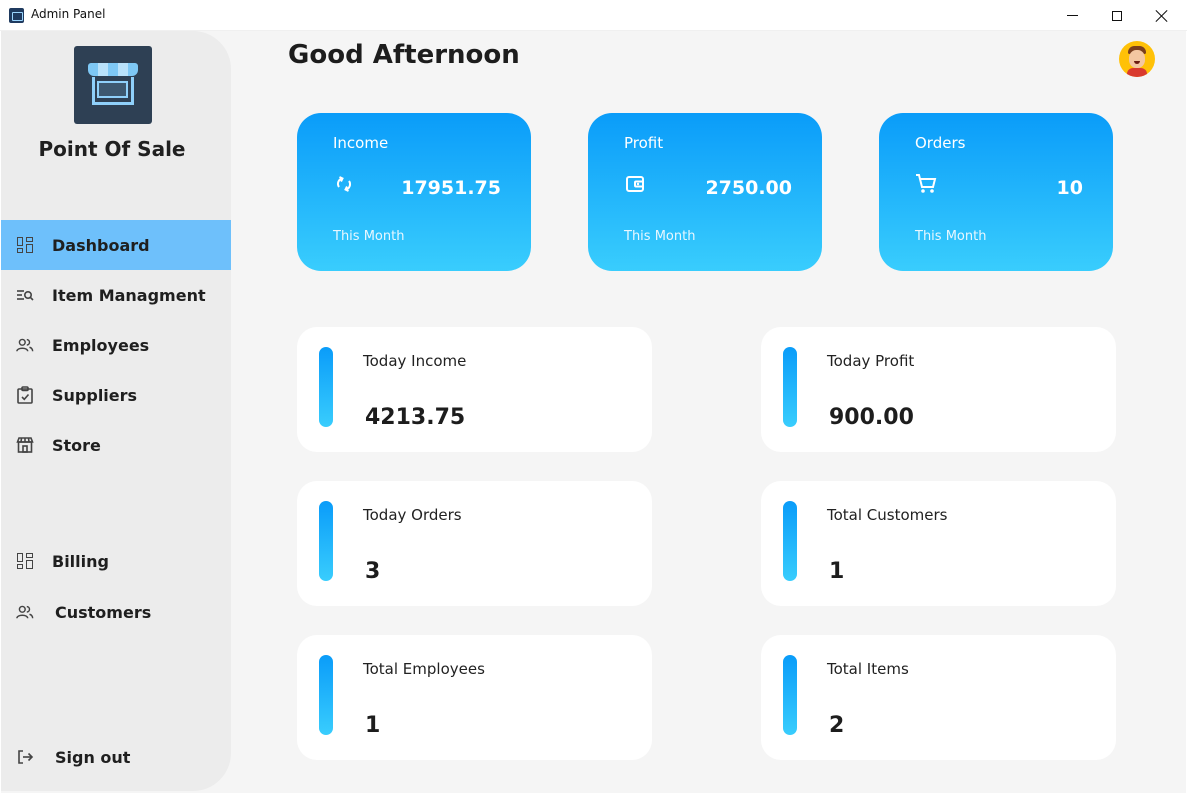  Describe the element at coordinates (373, 571) in the screenshot. I see `tile-value: 3` at that location.